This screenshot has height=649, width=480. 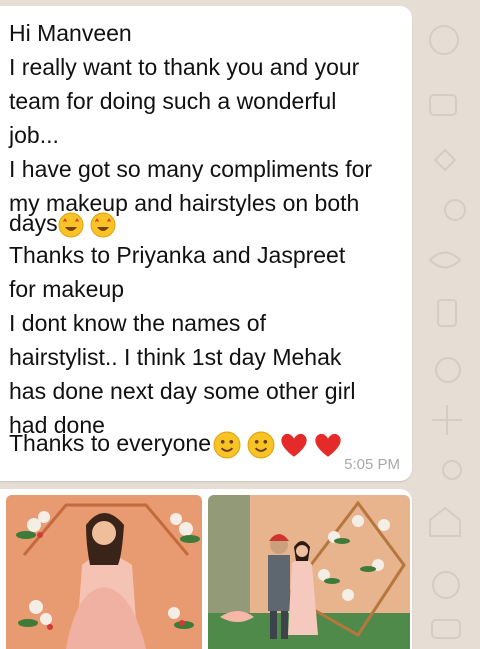 I want to click on message-line: I dont know the names of, so click(x=137, y=323).